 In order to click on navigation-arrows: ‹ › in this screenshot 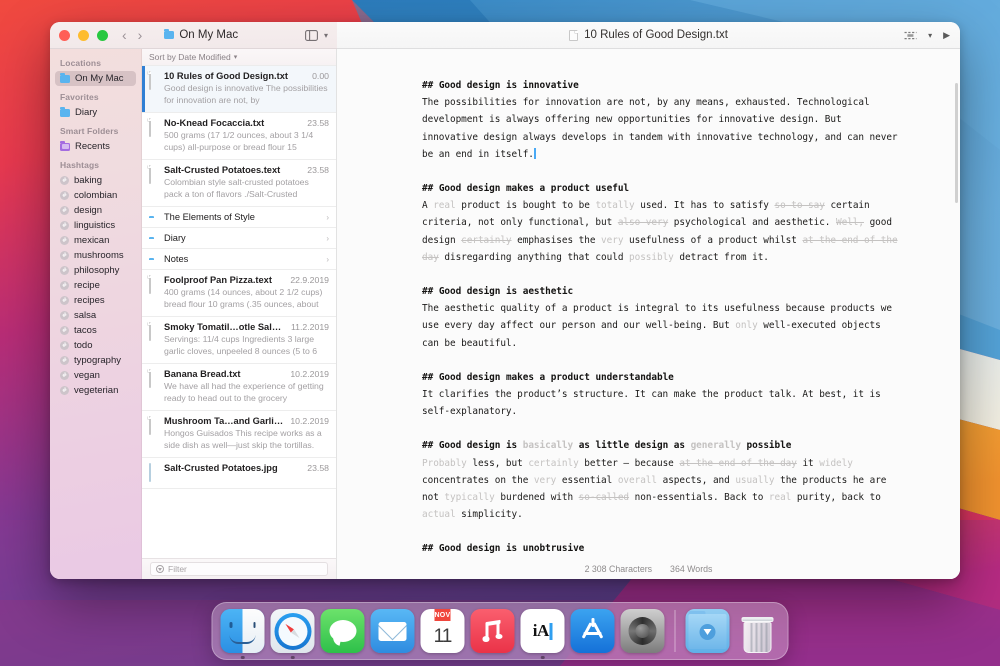, I will do `click(132, 35)`.